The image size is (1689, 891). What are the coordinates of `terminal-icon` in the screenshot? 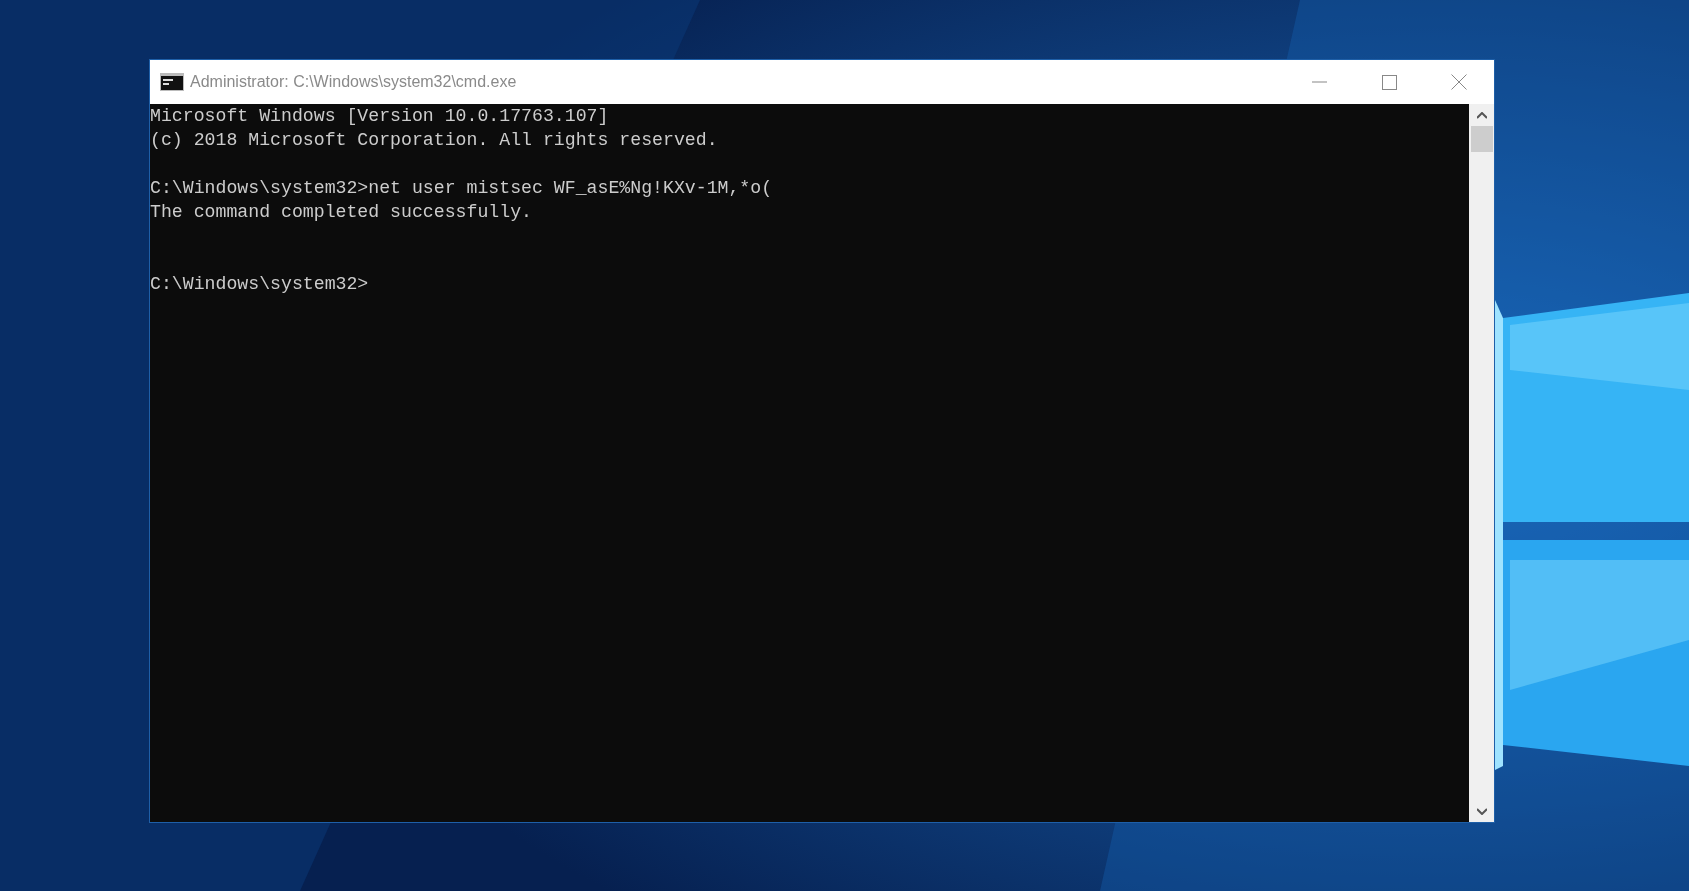 It's located at (172, 82).